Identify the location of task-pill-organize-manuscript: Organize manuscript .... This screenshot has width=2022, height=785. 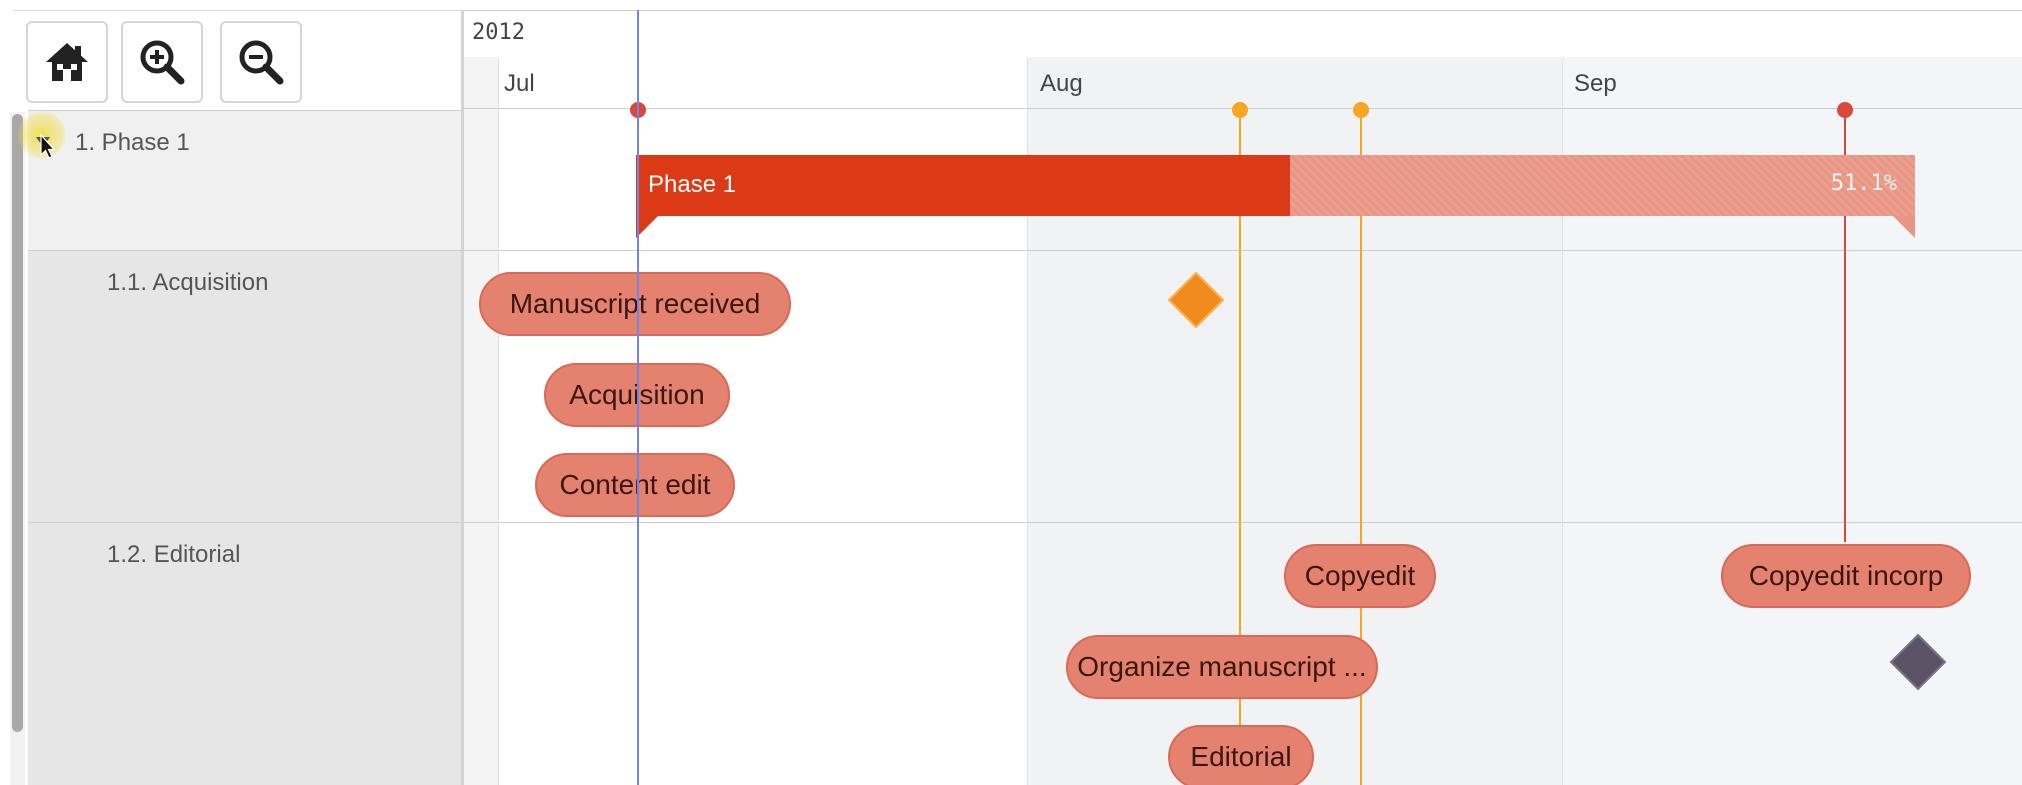
(1222, 667).